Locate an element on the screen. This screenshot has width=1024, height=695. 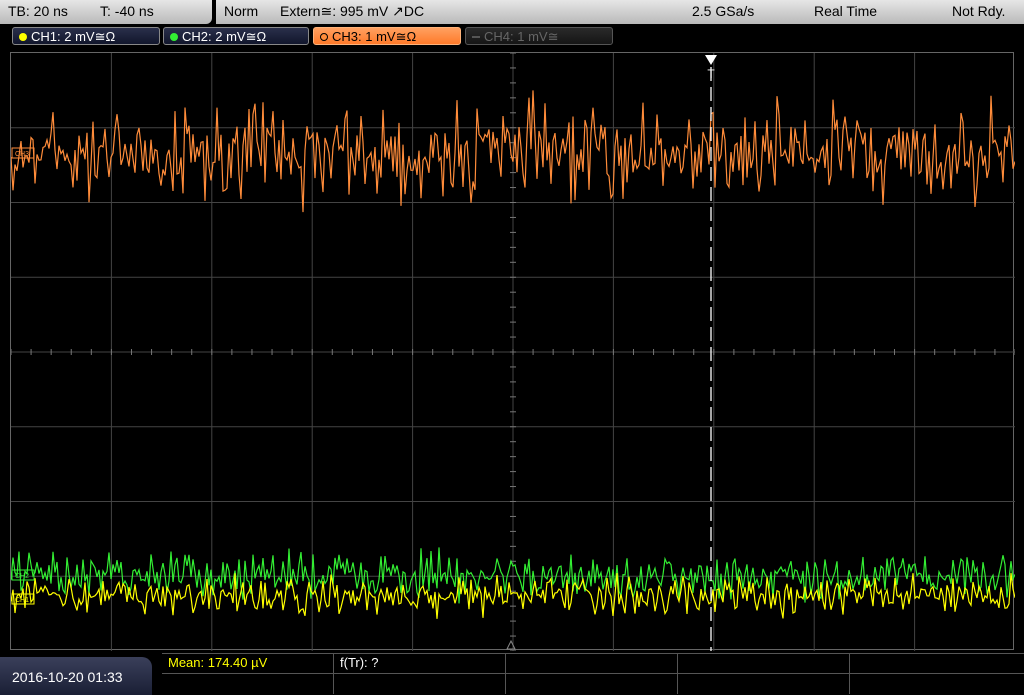
channel-1-button: CH1: 2 mV≅Ω is located at coordinates (86, 36).